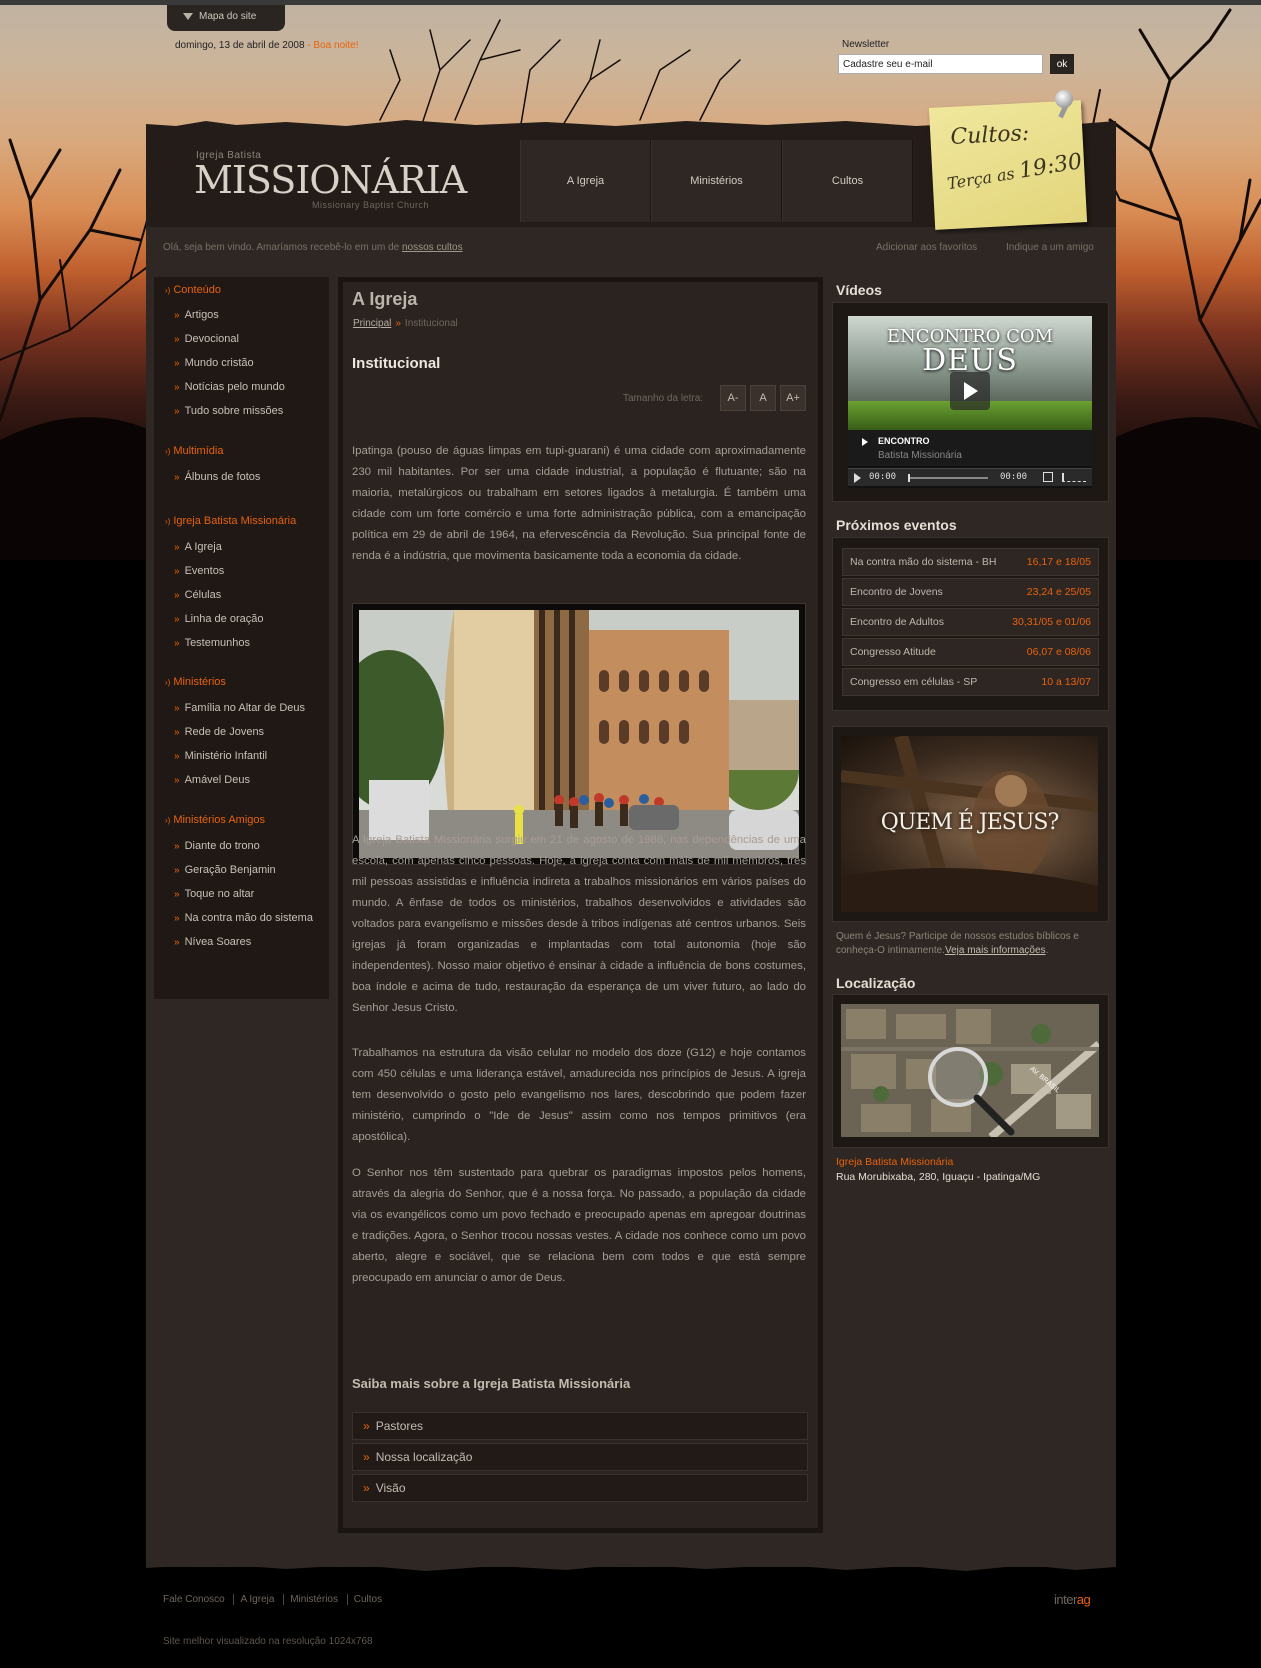 This screenshot has width=1261, height=1668. Describe the element at coordinates (193, 290) in the screenshot. I see `sidebar-section-conteudo: Conteúdo` at that location.